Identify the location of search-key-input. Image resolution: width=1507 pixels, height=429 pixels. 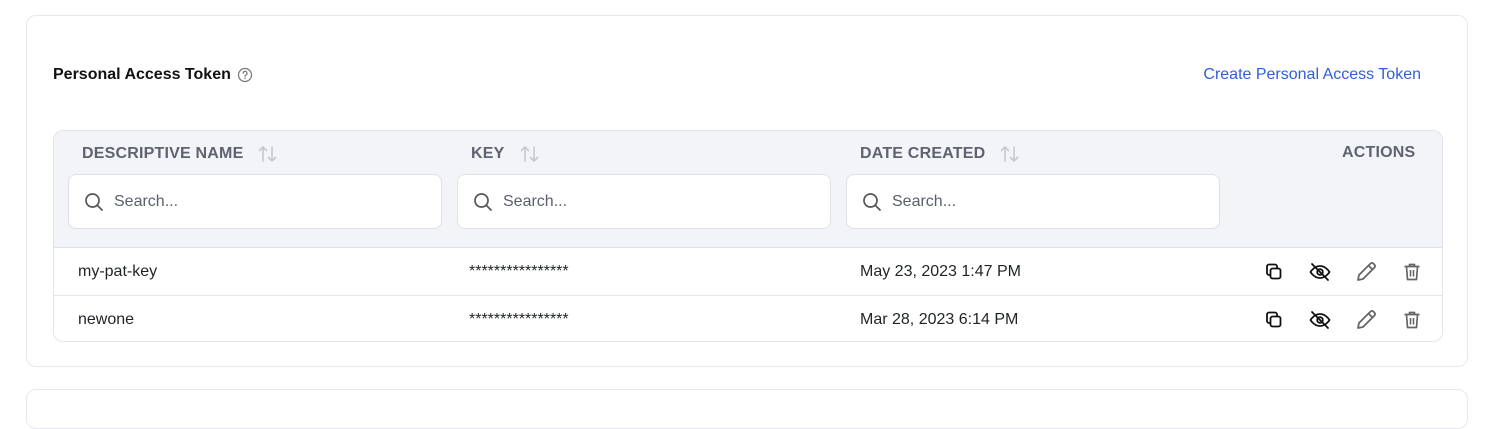
(653, 201).